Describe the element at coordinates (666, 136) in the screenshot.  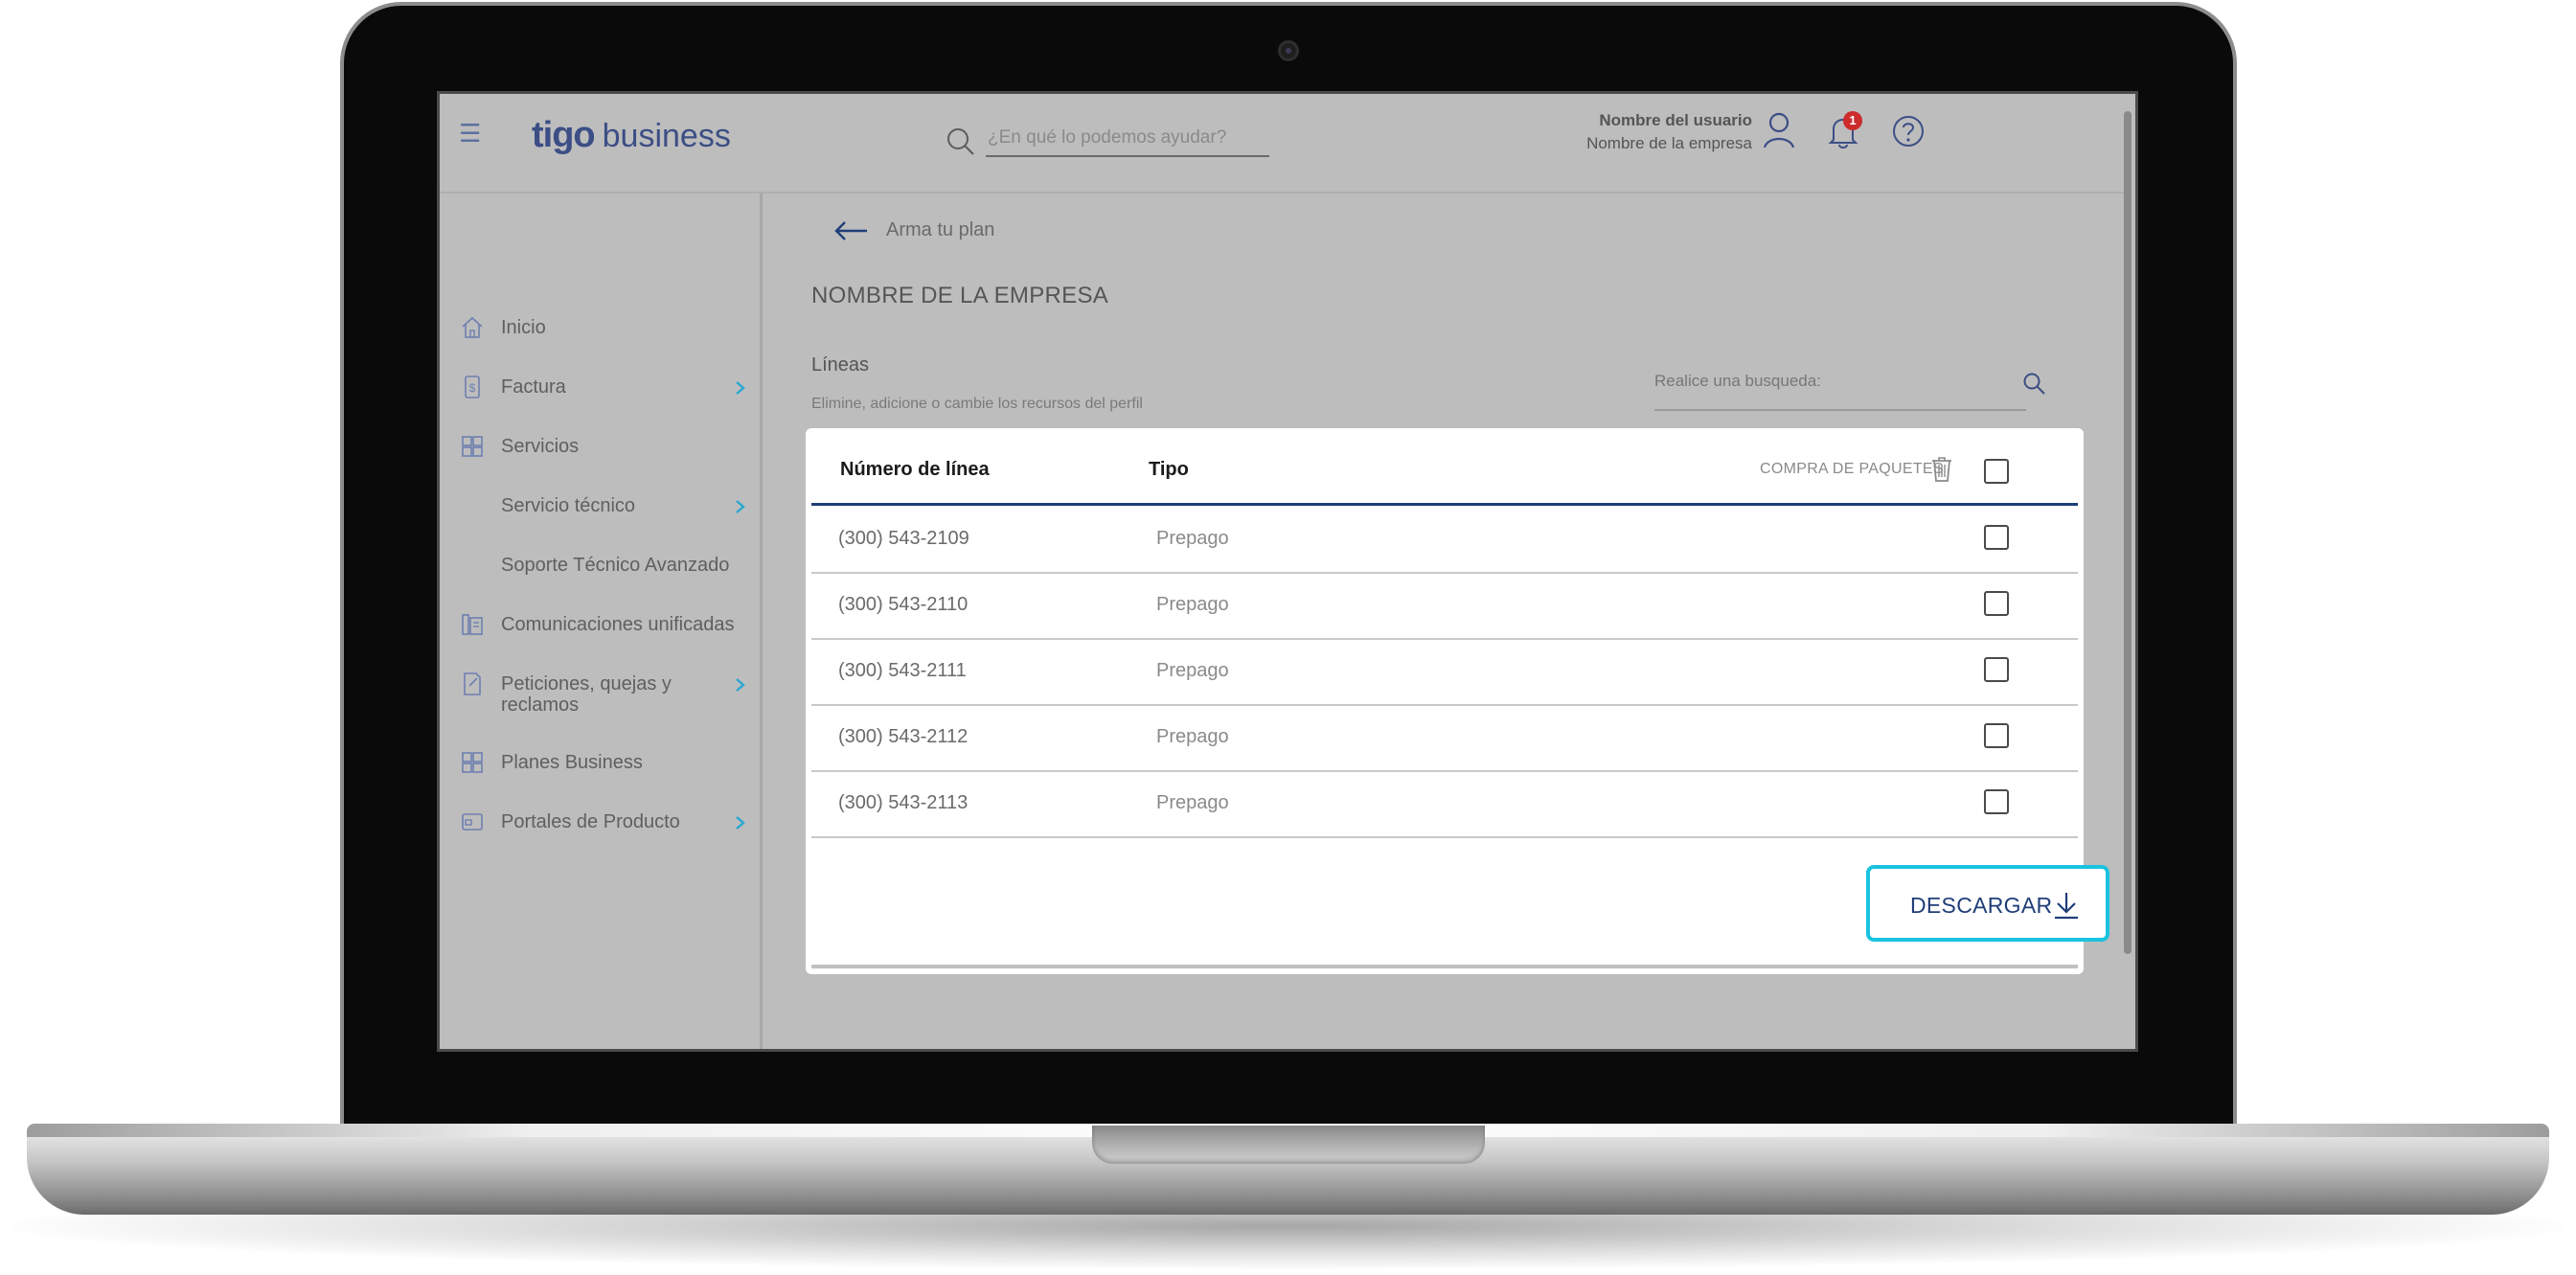
I see `logo-business-text: business` at that location.